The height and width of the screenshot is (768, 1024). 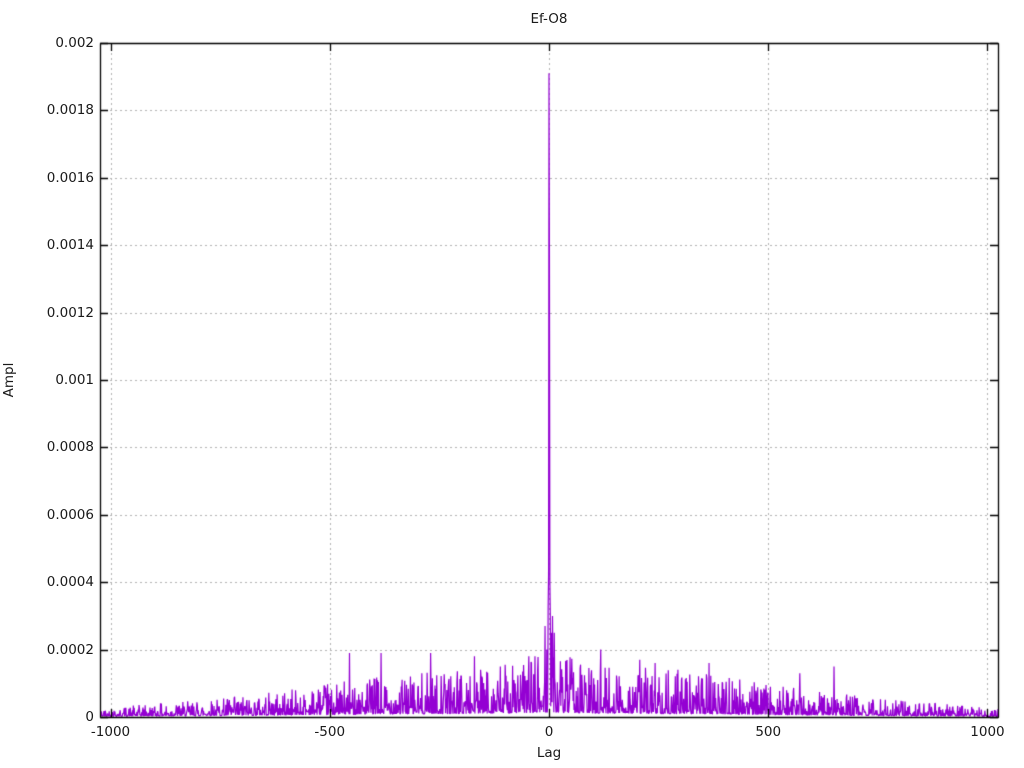 What do you see at coordinates (9, 380) in the screenshot?
I see `y-axis-label: Ampl` at bounding box center [9, 380].